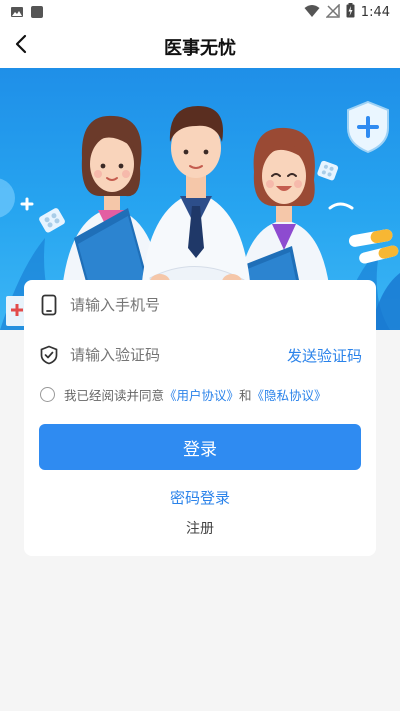  I want to click on battery-charging-icon, so click(350, 12).